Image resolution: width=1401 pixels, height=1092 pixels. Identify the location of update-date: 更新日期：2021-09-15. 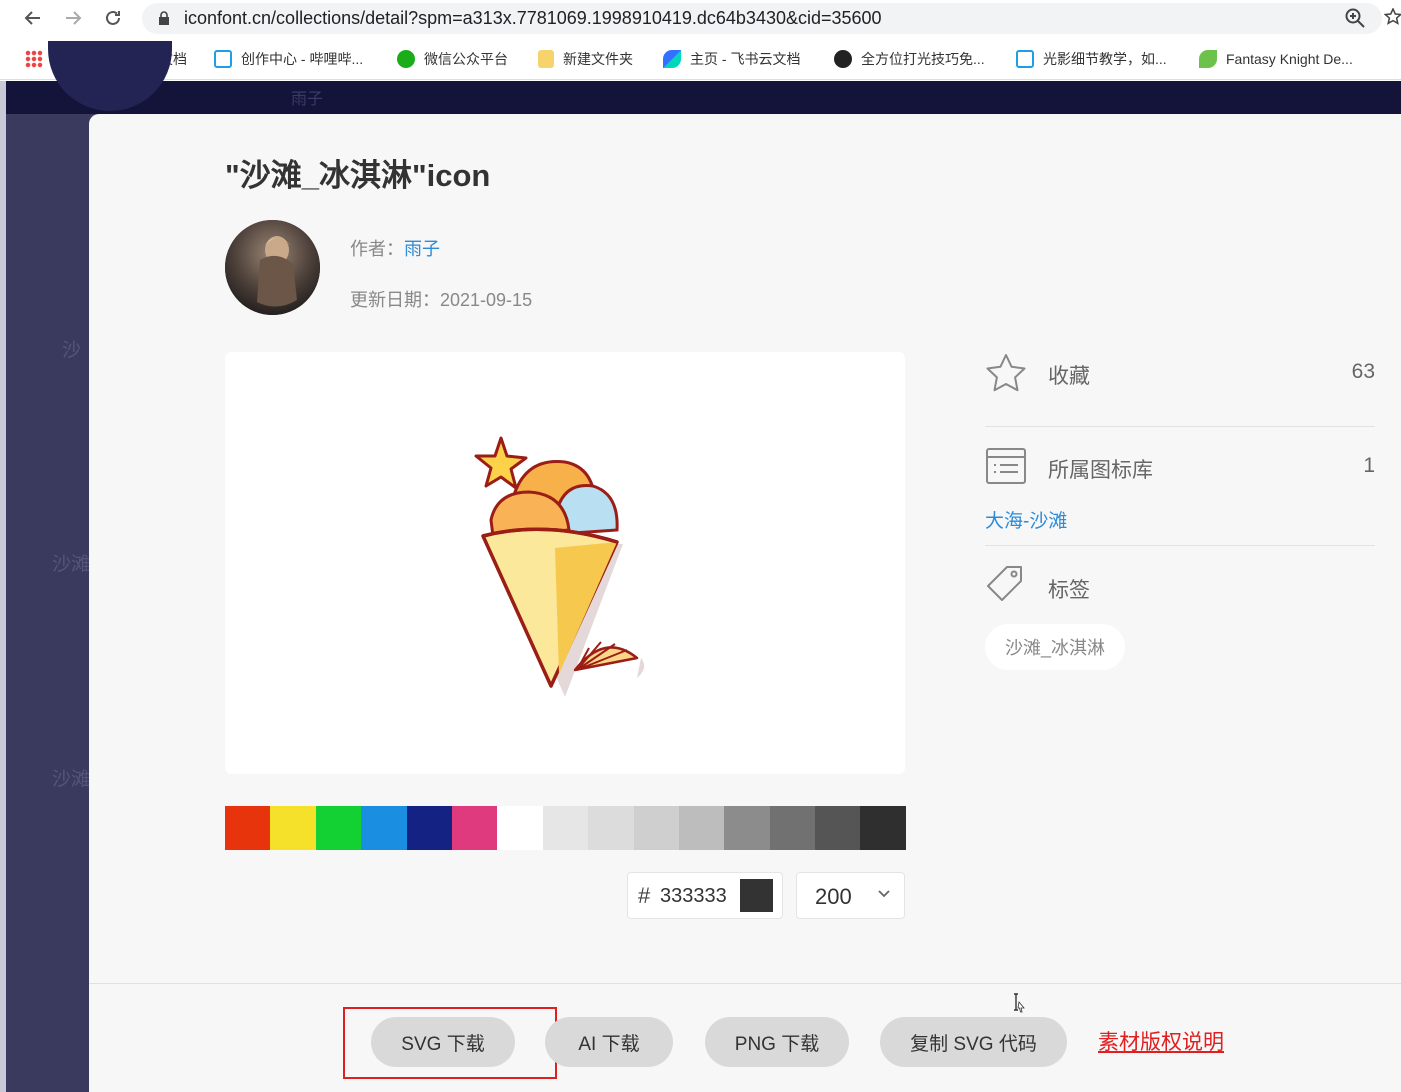
(441, 299).